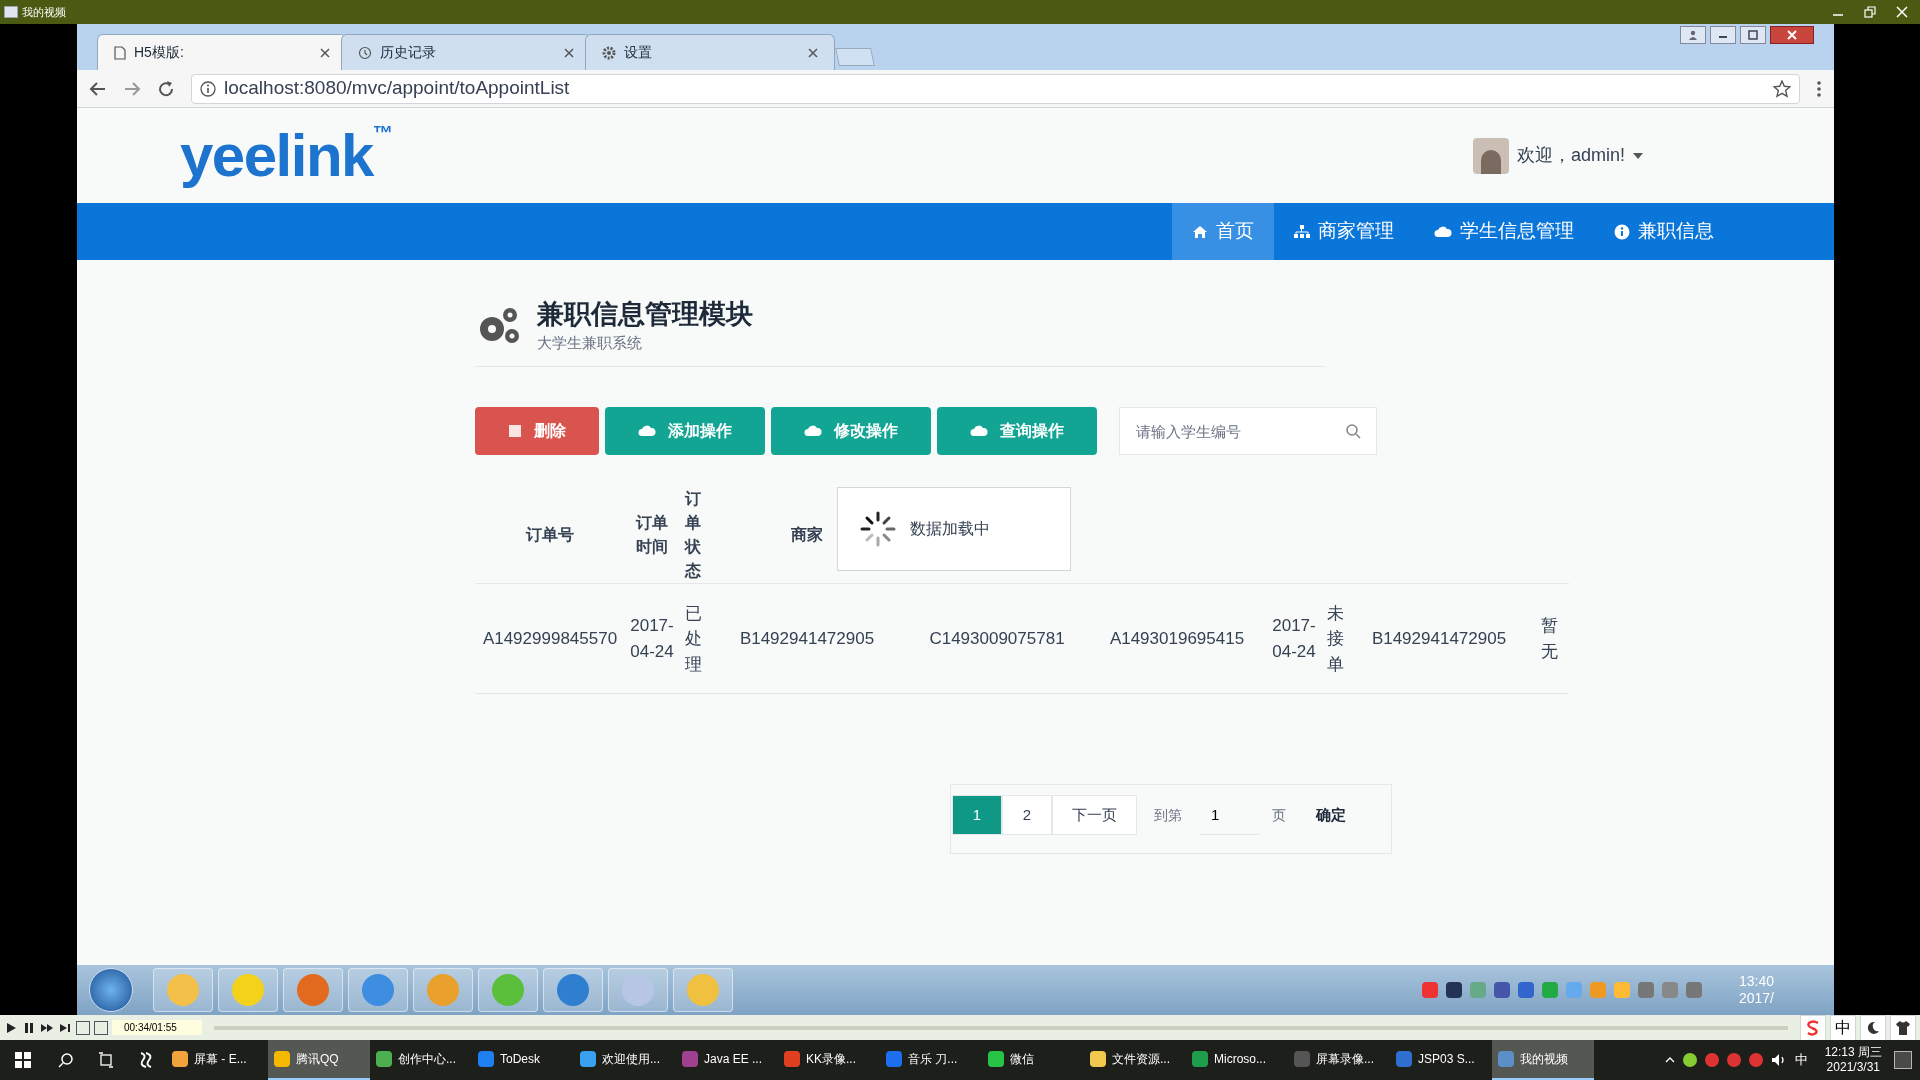 Image resolution: width=1920 pixels, height=1080 pixels. What do you see at coordinates (1001, 1027) in the screenshot?
I see `progress-track` at bounding box center [1001, 1027].